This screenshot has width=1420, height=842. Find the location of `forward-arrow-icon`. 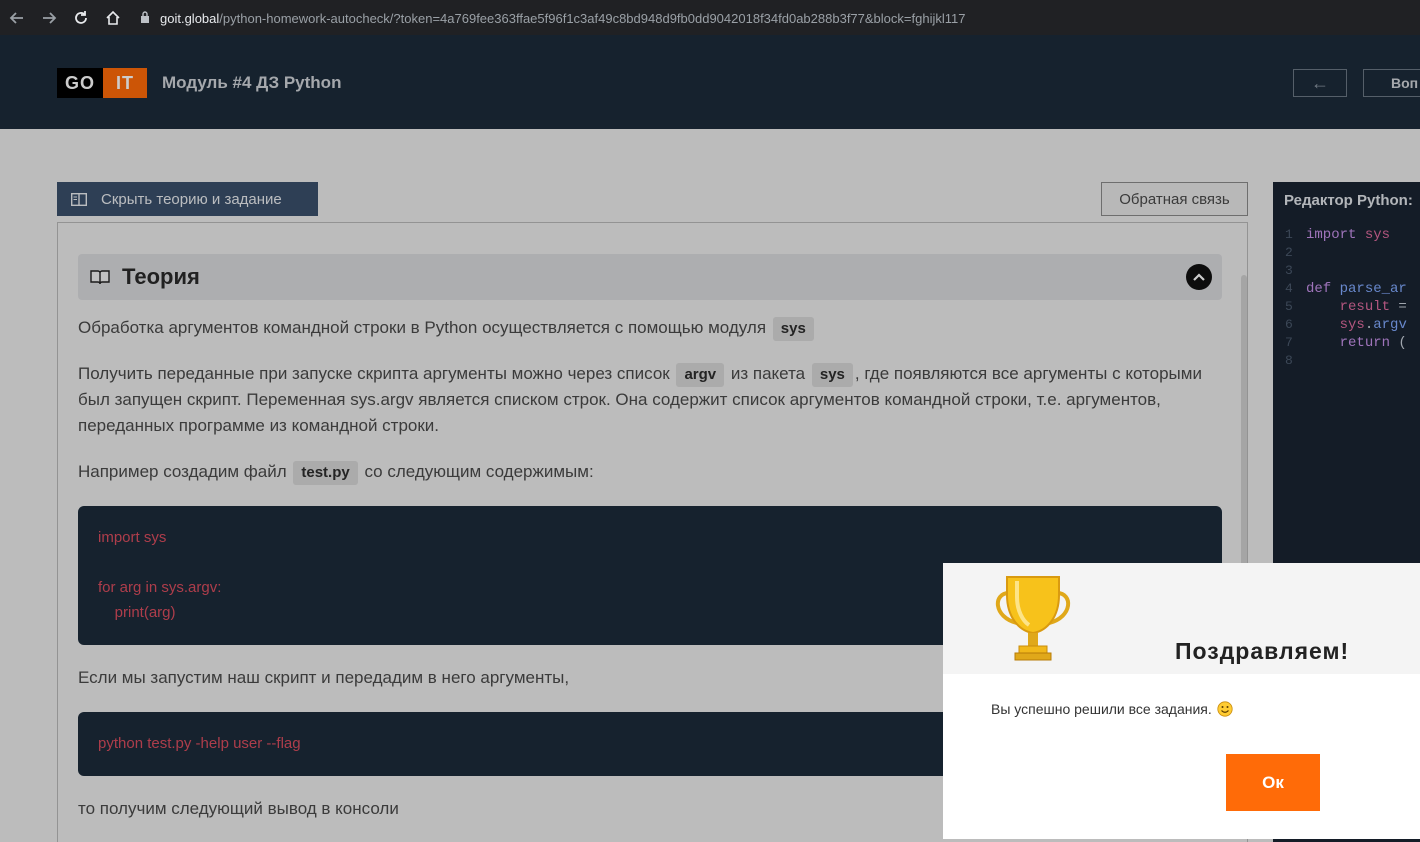

forward-arrow-icon is located at coordinates (49, 18).